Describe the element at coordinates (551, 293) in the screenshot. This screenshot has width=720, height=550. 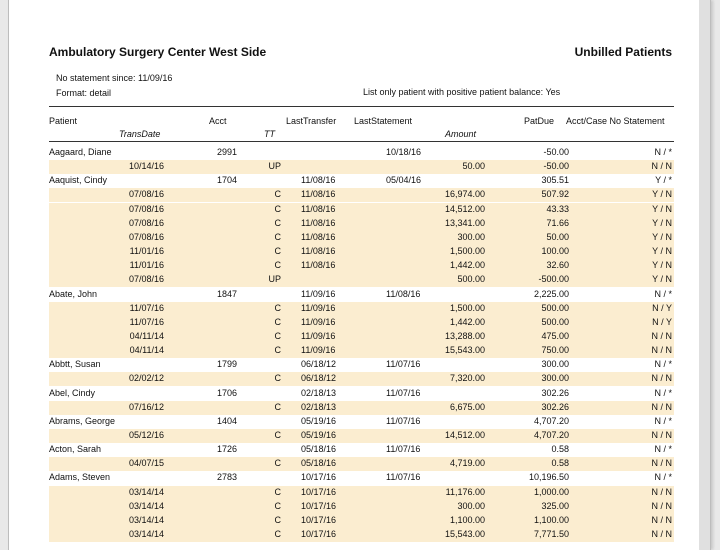
I see `patdue-cell: 2,225.00` at that location.